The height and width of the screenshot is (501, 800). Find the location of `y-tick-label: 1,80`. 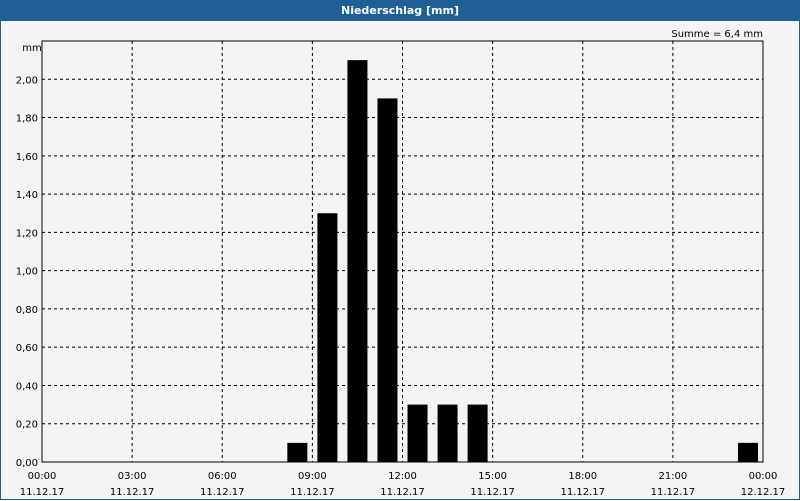

y-tick-label: 1,80 is located at coordinates (27, 119).